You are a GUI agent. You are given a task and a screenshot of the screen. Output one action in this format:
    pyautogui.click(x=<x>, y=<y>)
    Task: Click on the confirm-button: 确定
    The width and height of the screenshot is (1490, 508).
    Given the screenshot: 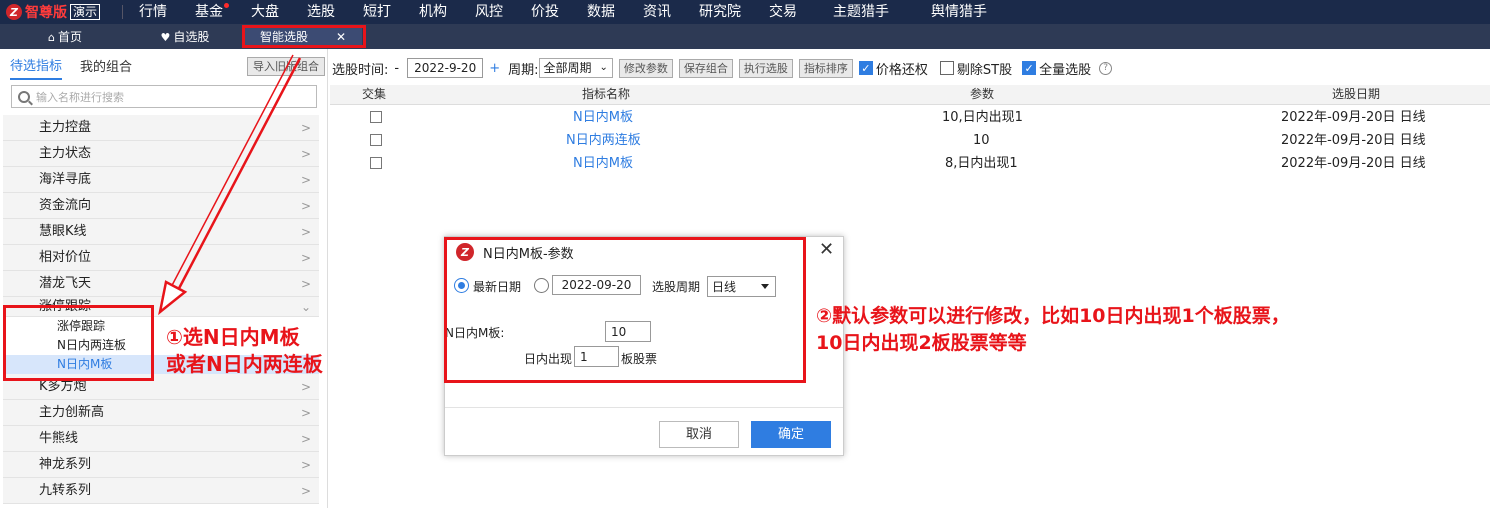 What is the action you would take?
    pyautogui.click(x=791, y=434)
    